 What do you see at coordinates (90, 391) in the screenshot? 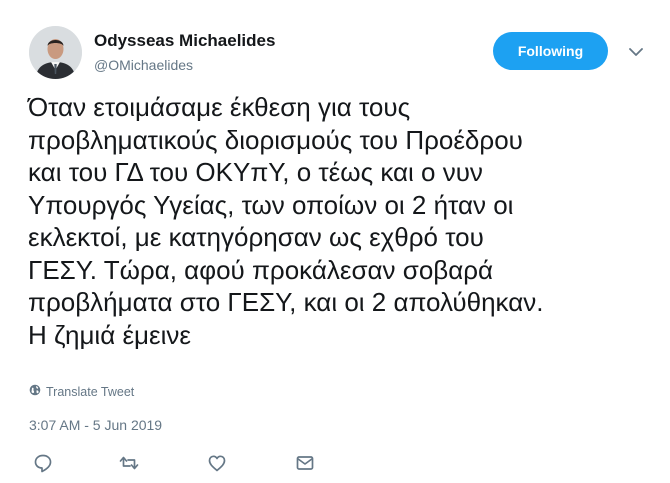
I see `translate-label: Translate Tweet` at bounding box center [90, 391].